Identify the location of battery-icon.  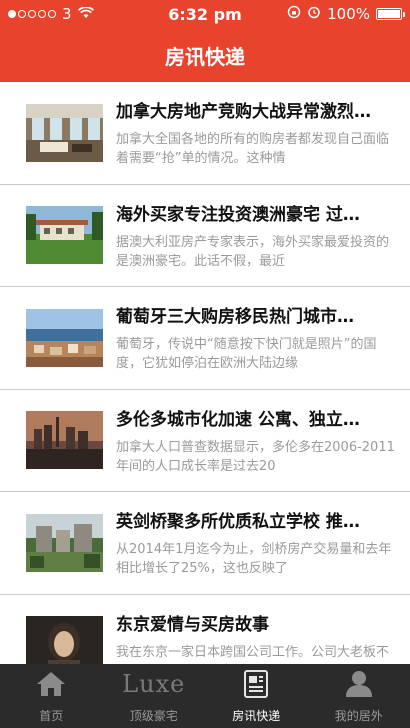
(390, 14).